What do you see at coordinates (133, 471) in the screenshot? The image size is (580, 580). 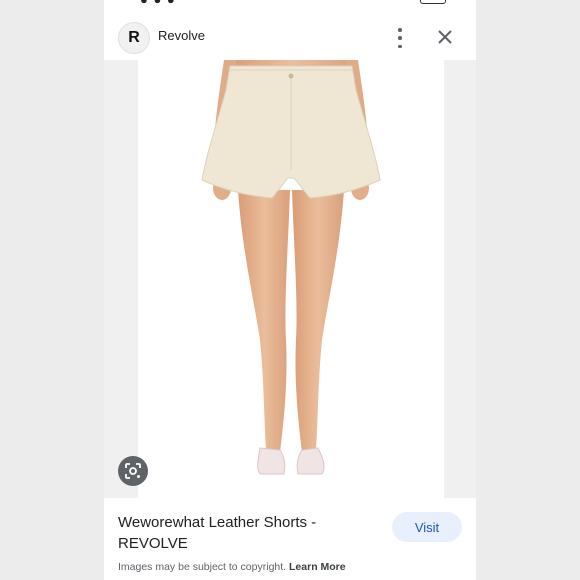 I see `google-lens-icon` at bounding box center [133, 471].